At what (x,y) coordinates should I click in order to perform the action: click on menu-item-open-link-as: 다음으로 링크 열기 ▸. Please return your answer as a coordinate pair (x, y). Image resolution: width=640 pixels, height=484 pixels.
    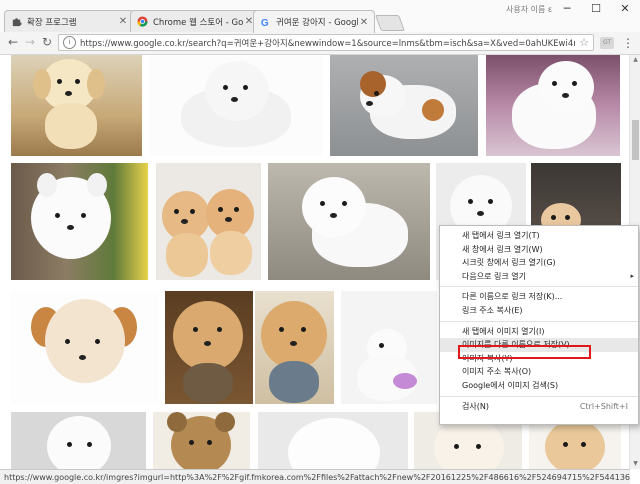
    Looking at the image, I should click on (539, 277).